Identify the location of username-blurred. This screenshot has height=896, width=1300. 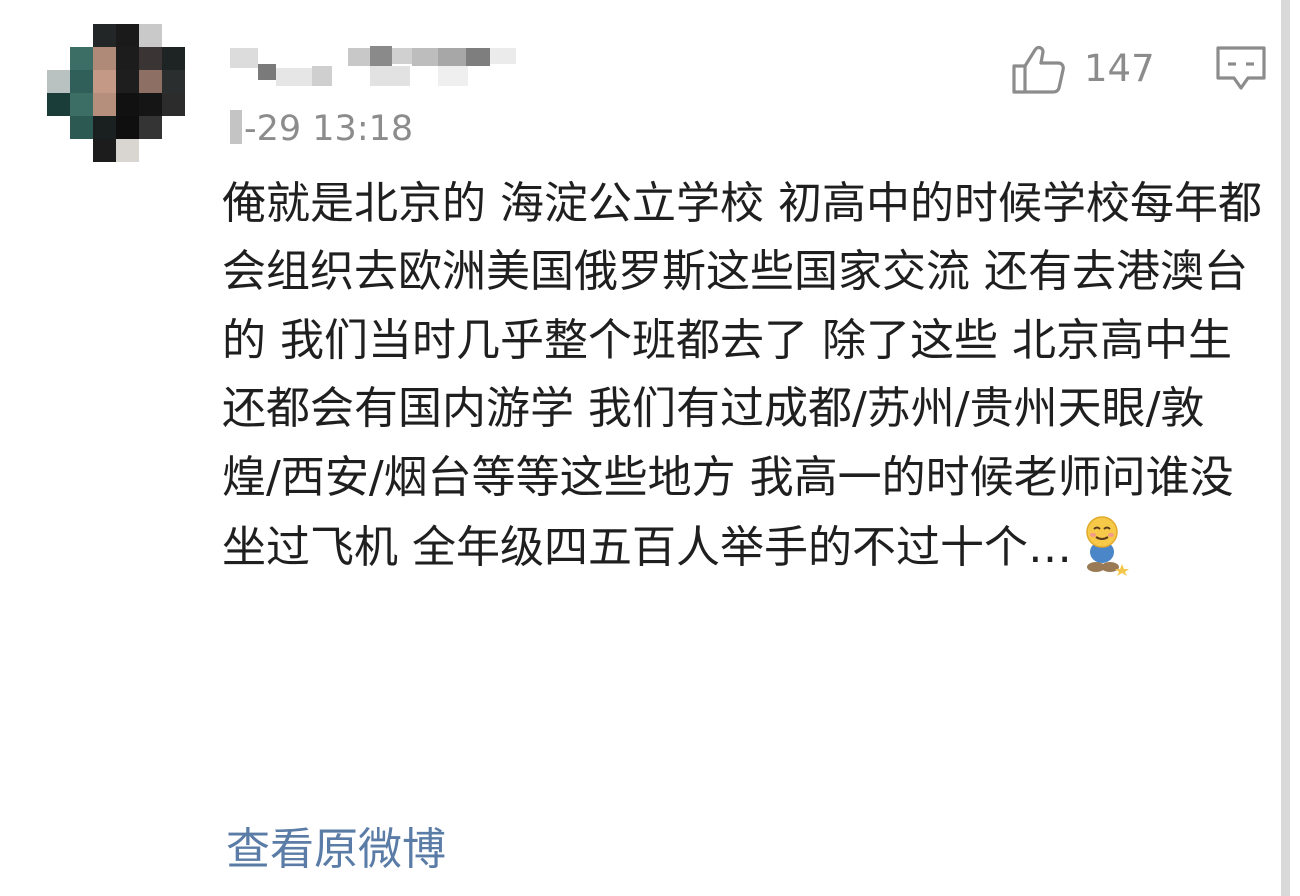
(375, 67).